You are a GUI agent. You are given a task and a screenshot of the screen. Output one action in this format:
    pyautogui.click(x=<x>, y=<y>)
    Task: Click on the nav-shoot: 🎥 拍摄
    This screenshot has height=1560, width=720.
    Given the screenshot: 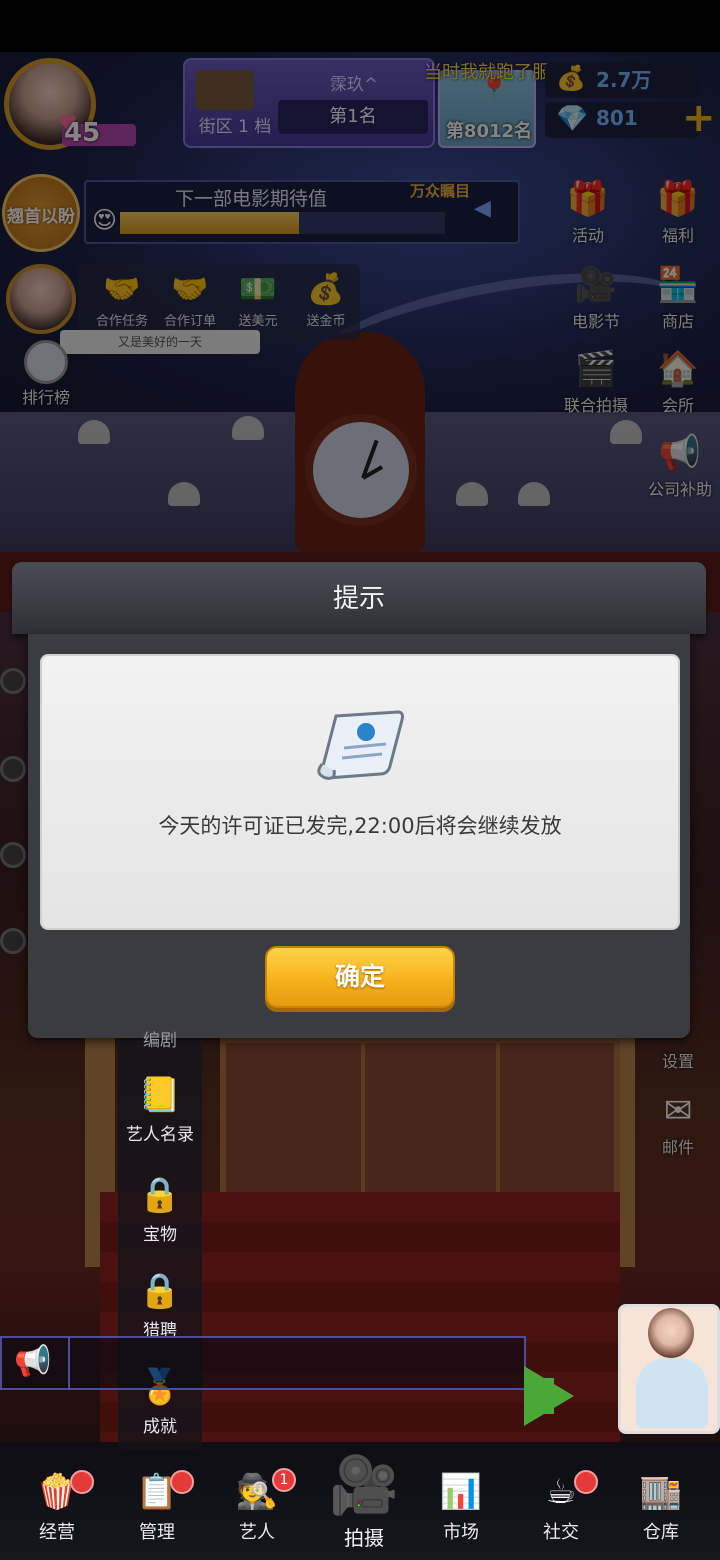 What is the action you would take?
    pyautogui.click(x=364, y=1497)
    